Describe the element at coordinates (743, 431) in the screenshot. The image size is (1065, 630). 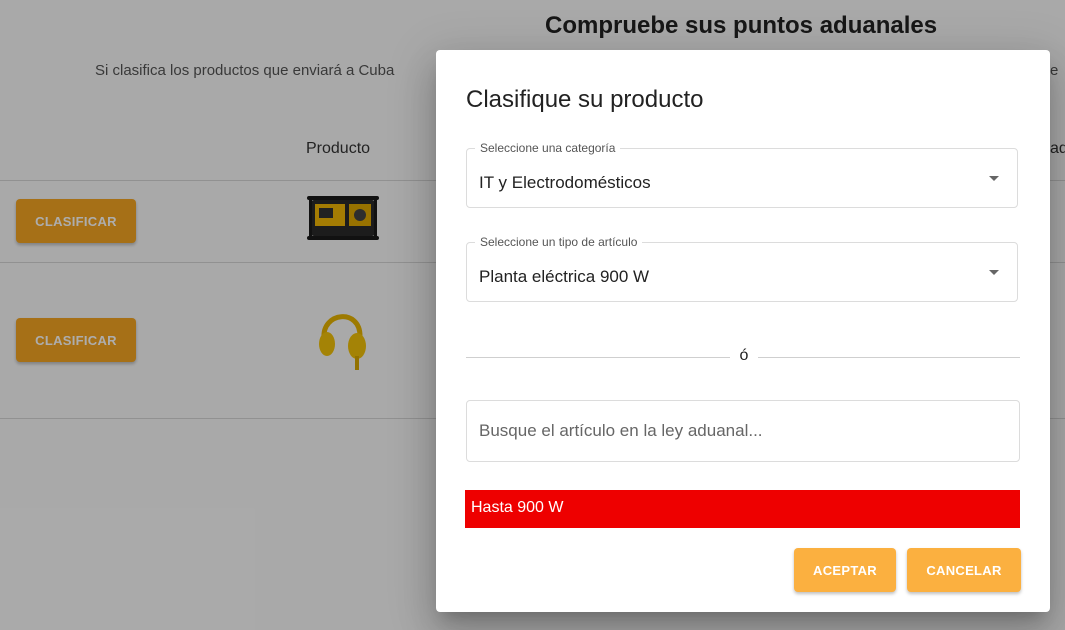
I see `search-input` at that location.